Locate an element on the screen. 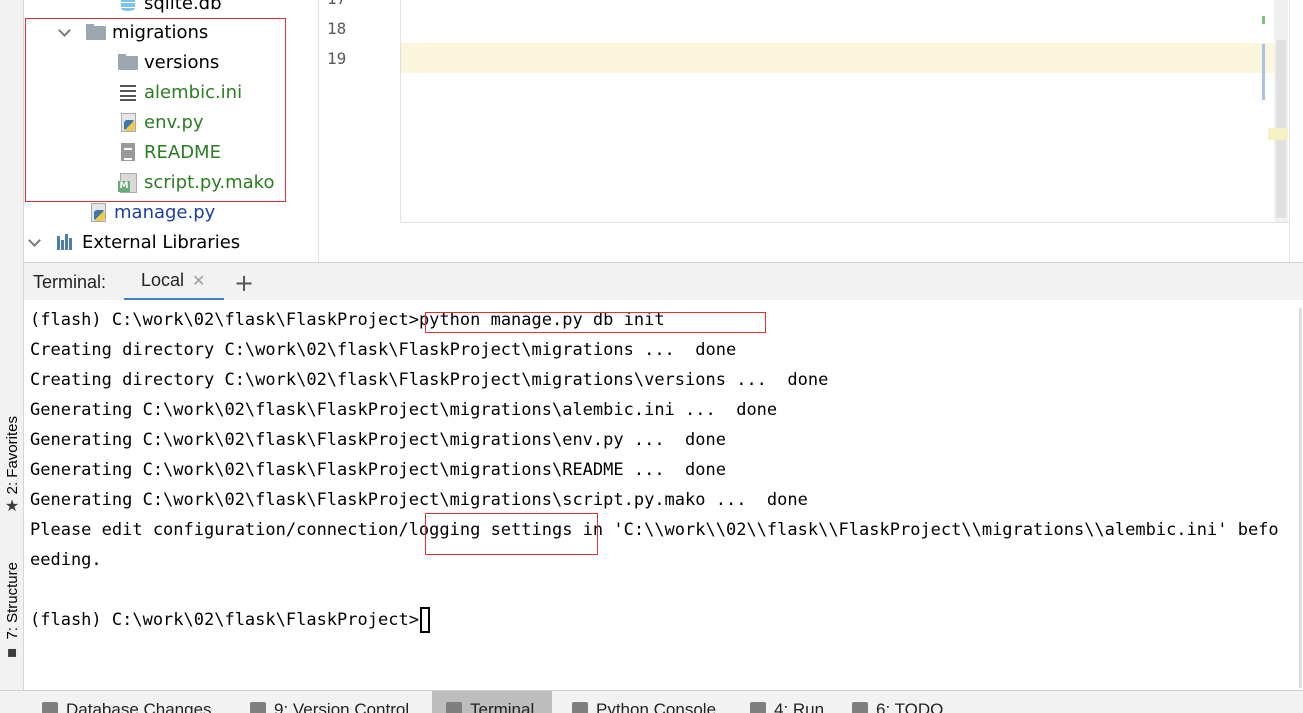 Image resolution: width=1303 pixels, height=713 pixels. vcs-icon is located at coordinates (258, 707).